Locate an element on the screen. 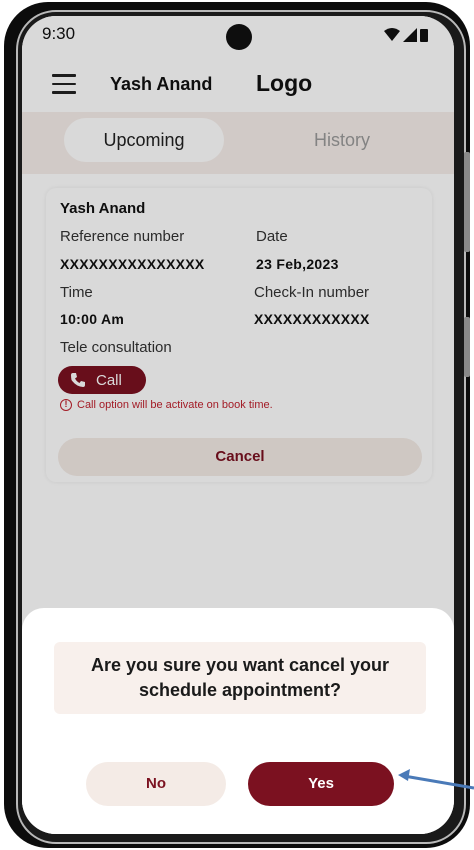 Image resolution: width=474 pixels, height=850 pixels. yes-button: Yes is located at coordinates (321, 784).